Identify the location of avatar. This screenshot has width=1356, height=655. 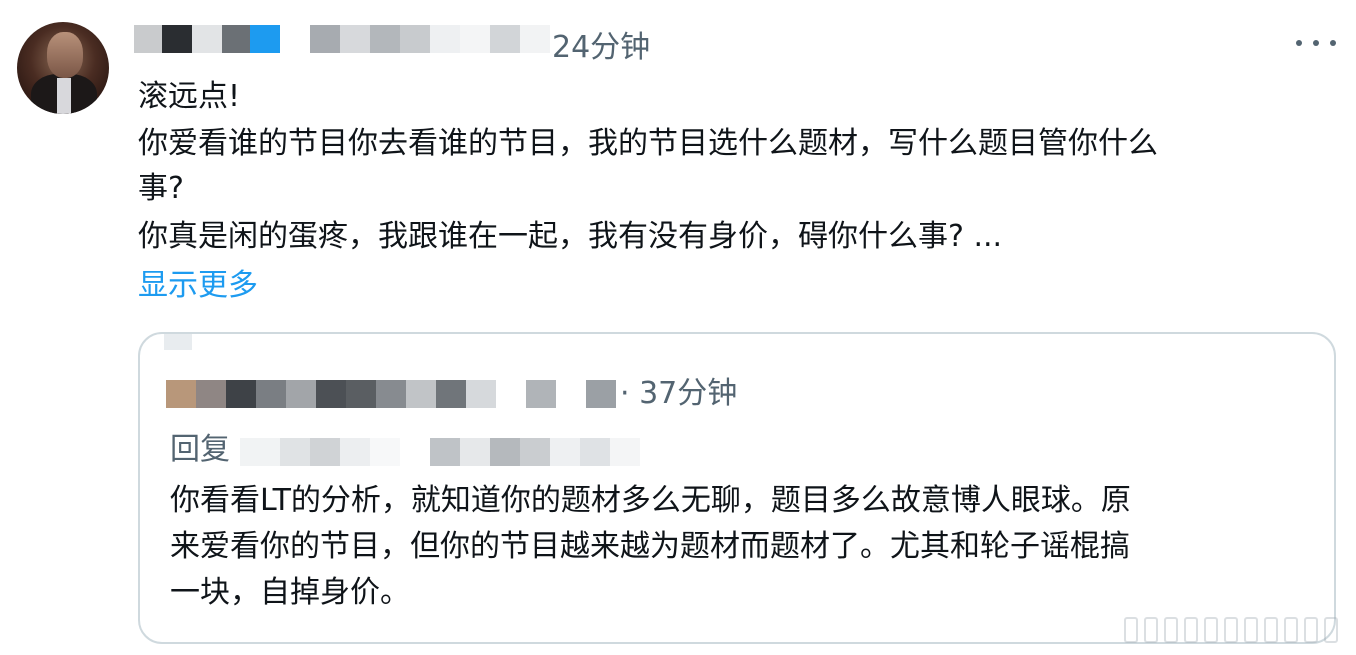
(63, 68).